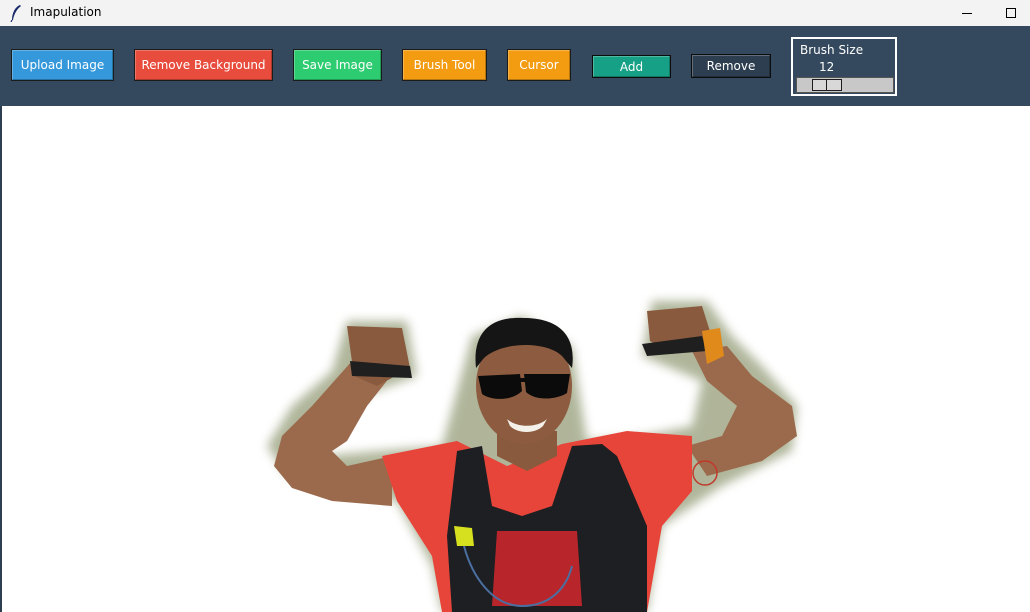 This screenshot has width=1030, height=612. I want to click on maximize-icon, so click(1011, 13).